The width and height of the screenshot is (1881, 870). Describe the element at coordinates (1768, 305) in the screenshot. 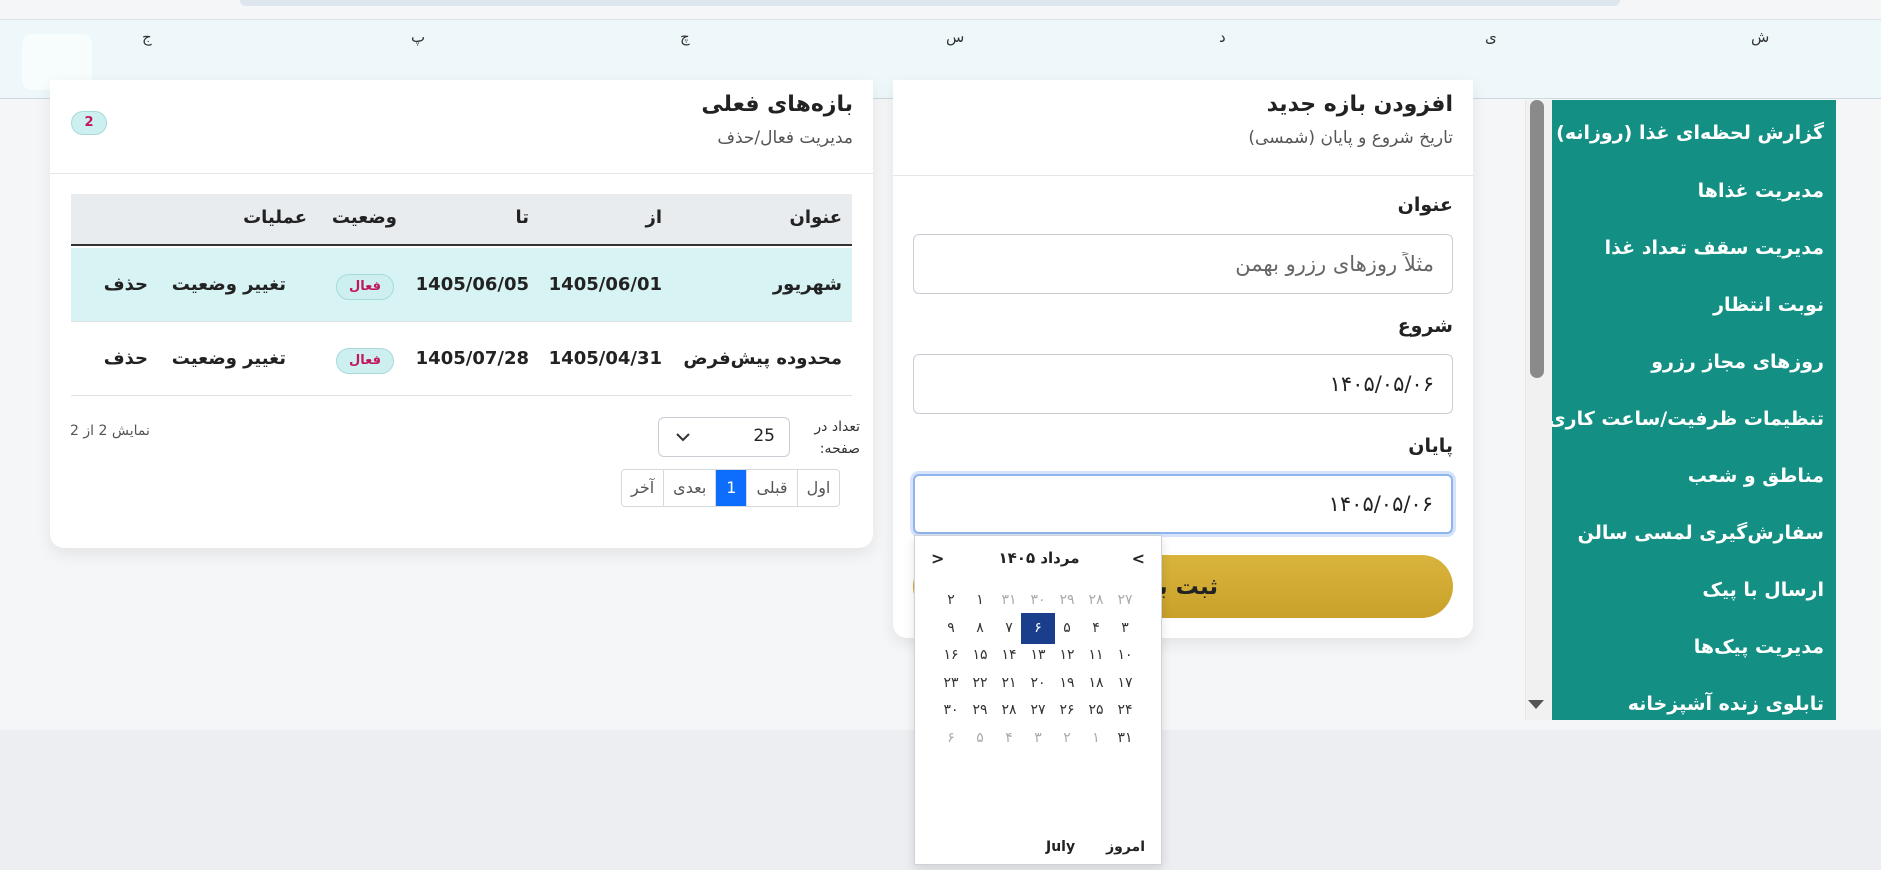

I see `sidebar-item-waitlist: نوبت انتظار` at that location.